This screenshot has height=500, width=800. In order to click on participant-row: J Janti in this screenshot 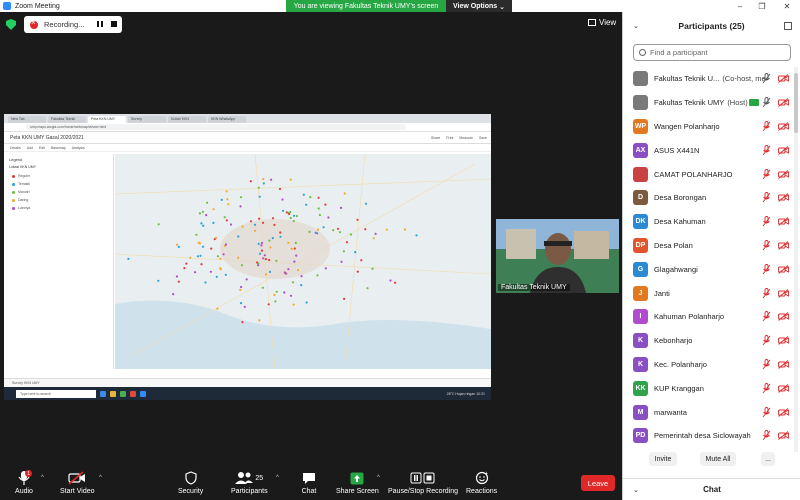, I will do `click(707, 293)`.